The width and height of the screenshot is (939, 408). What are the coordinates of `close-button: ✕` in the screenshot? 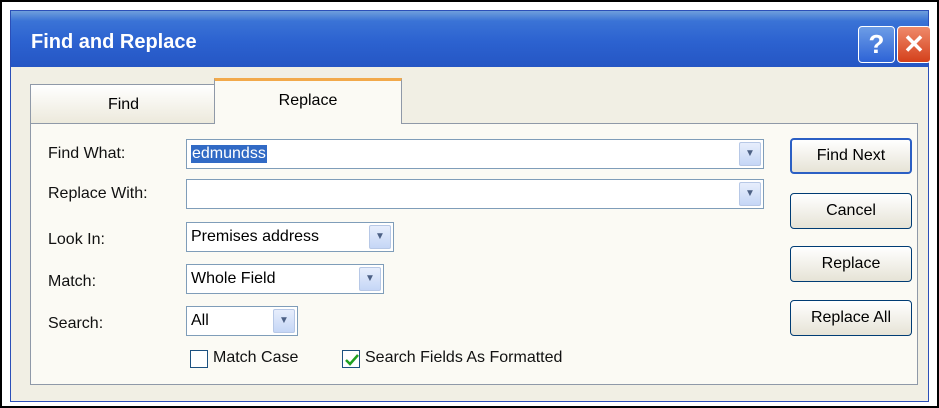 It's located at (914, 44).